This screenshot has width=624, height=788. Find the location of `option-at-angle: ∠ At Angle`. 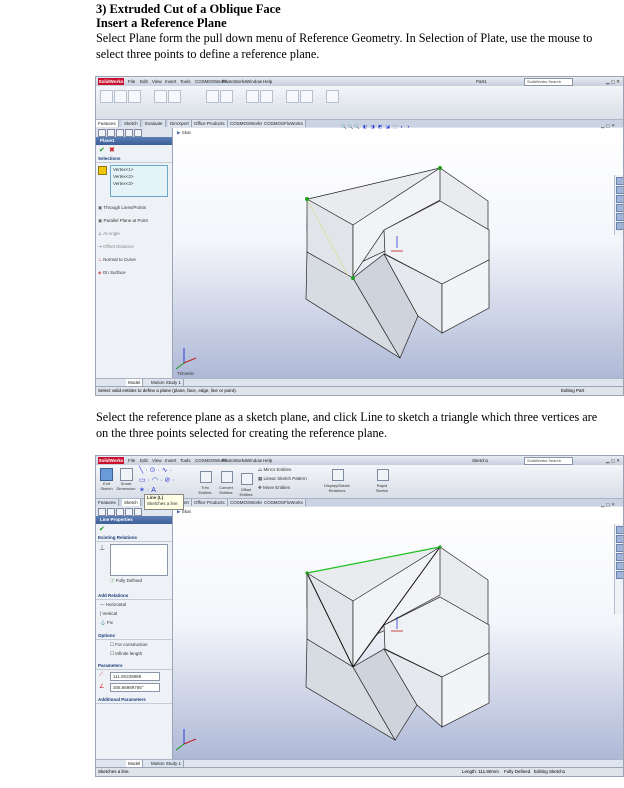

option-at-angle: ∠ At Angle is located at coordinates (109, 234).